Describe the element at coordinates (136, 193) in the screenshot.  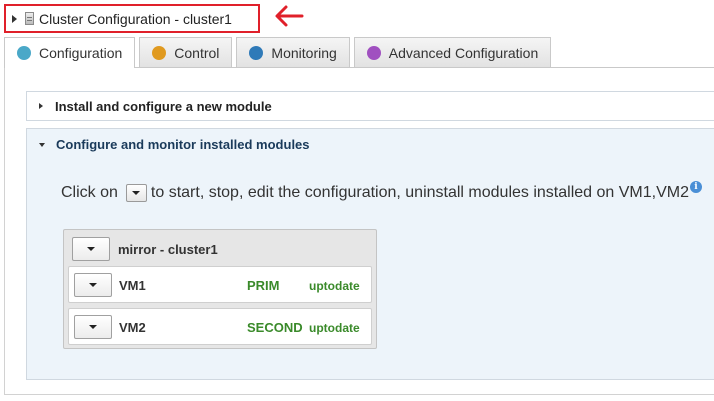
I see `dropdown-example-icon` at that location.